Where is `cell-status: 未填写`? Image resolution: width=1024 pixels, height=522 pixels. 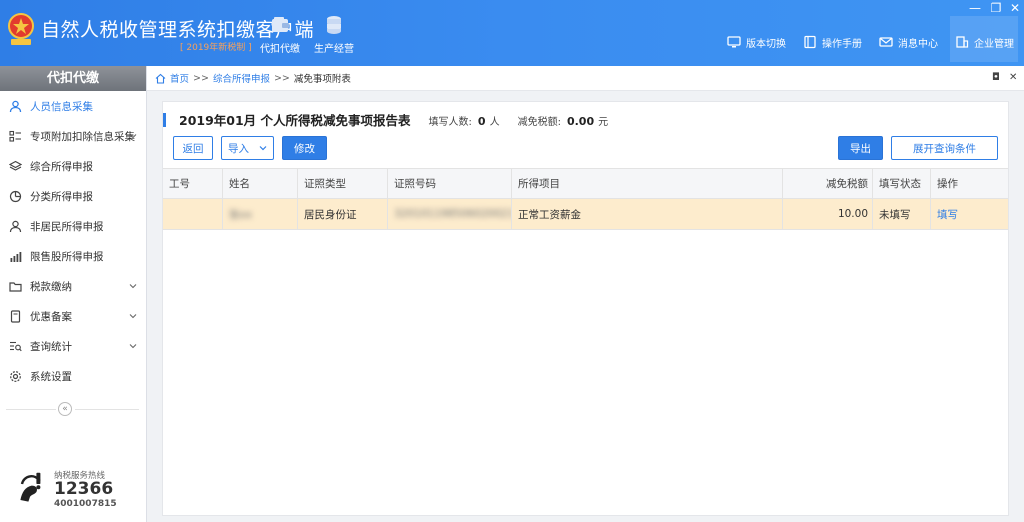 cell-status: 未填写 is located at coordinates (902, 214).